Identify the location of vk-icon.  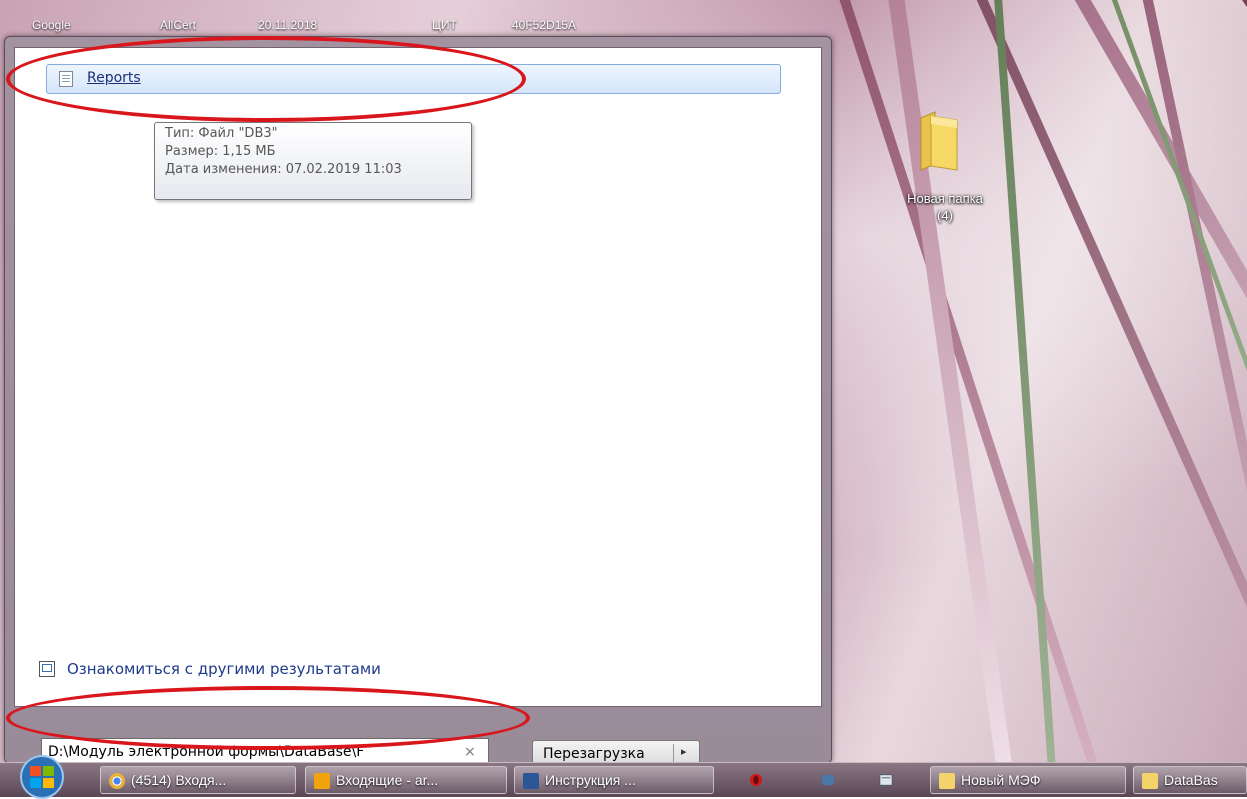
(828, 780).